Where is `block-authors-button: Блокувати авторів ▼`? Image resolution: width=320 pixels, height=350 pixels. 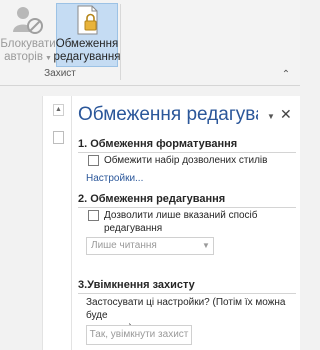
block-authors-button: Блокувати авторів ▼ is located at coordinates (28, 35).